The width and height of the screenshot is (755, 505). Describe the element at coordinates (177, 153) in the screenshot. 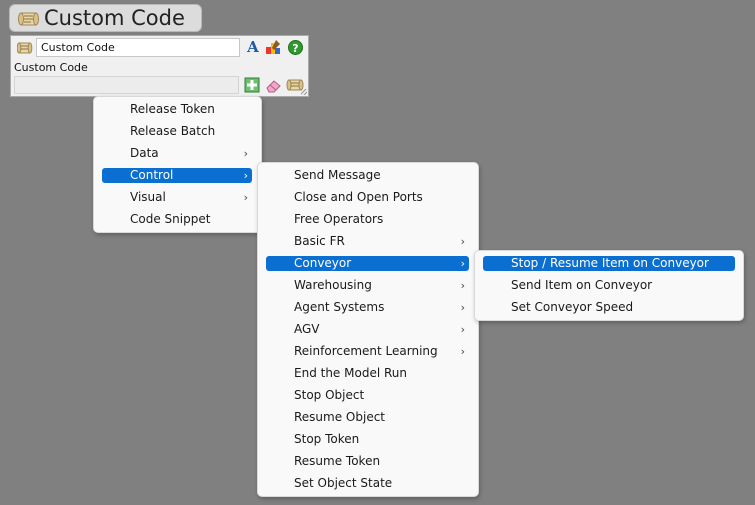

I see `menu-item: Data ›` at that location.